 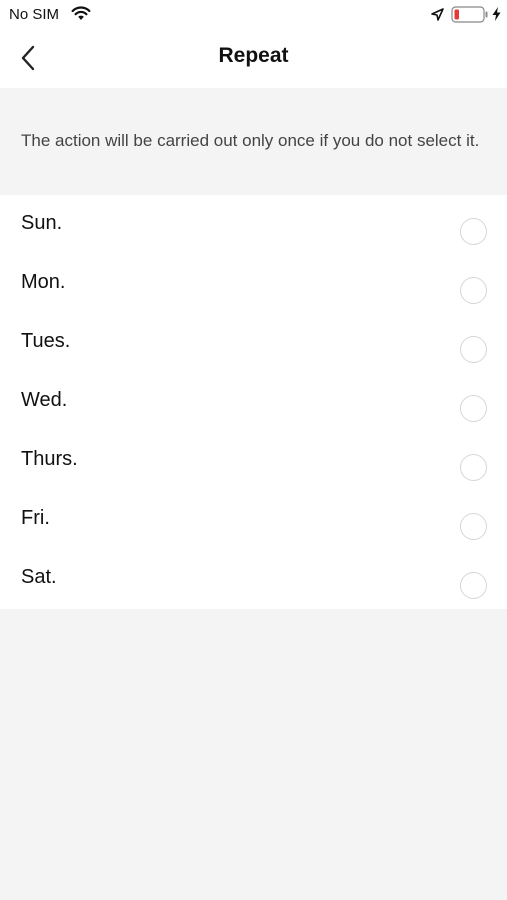 I want to click on day-row-thurs: Thurs., so click(x=253, y=460).